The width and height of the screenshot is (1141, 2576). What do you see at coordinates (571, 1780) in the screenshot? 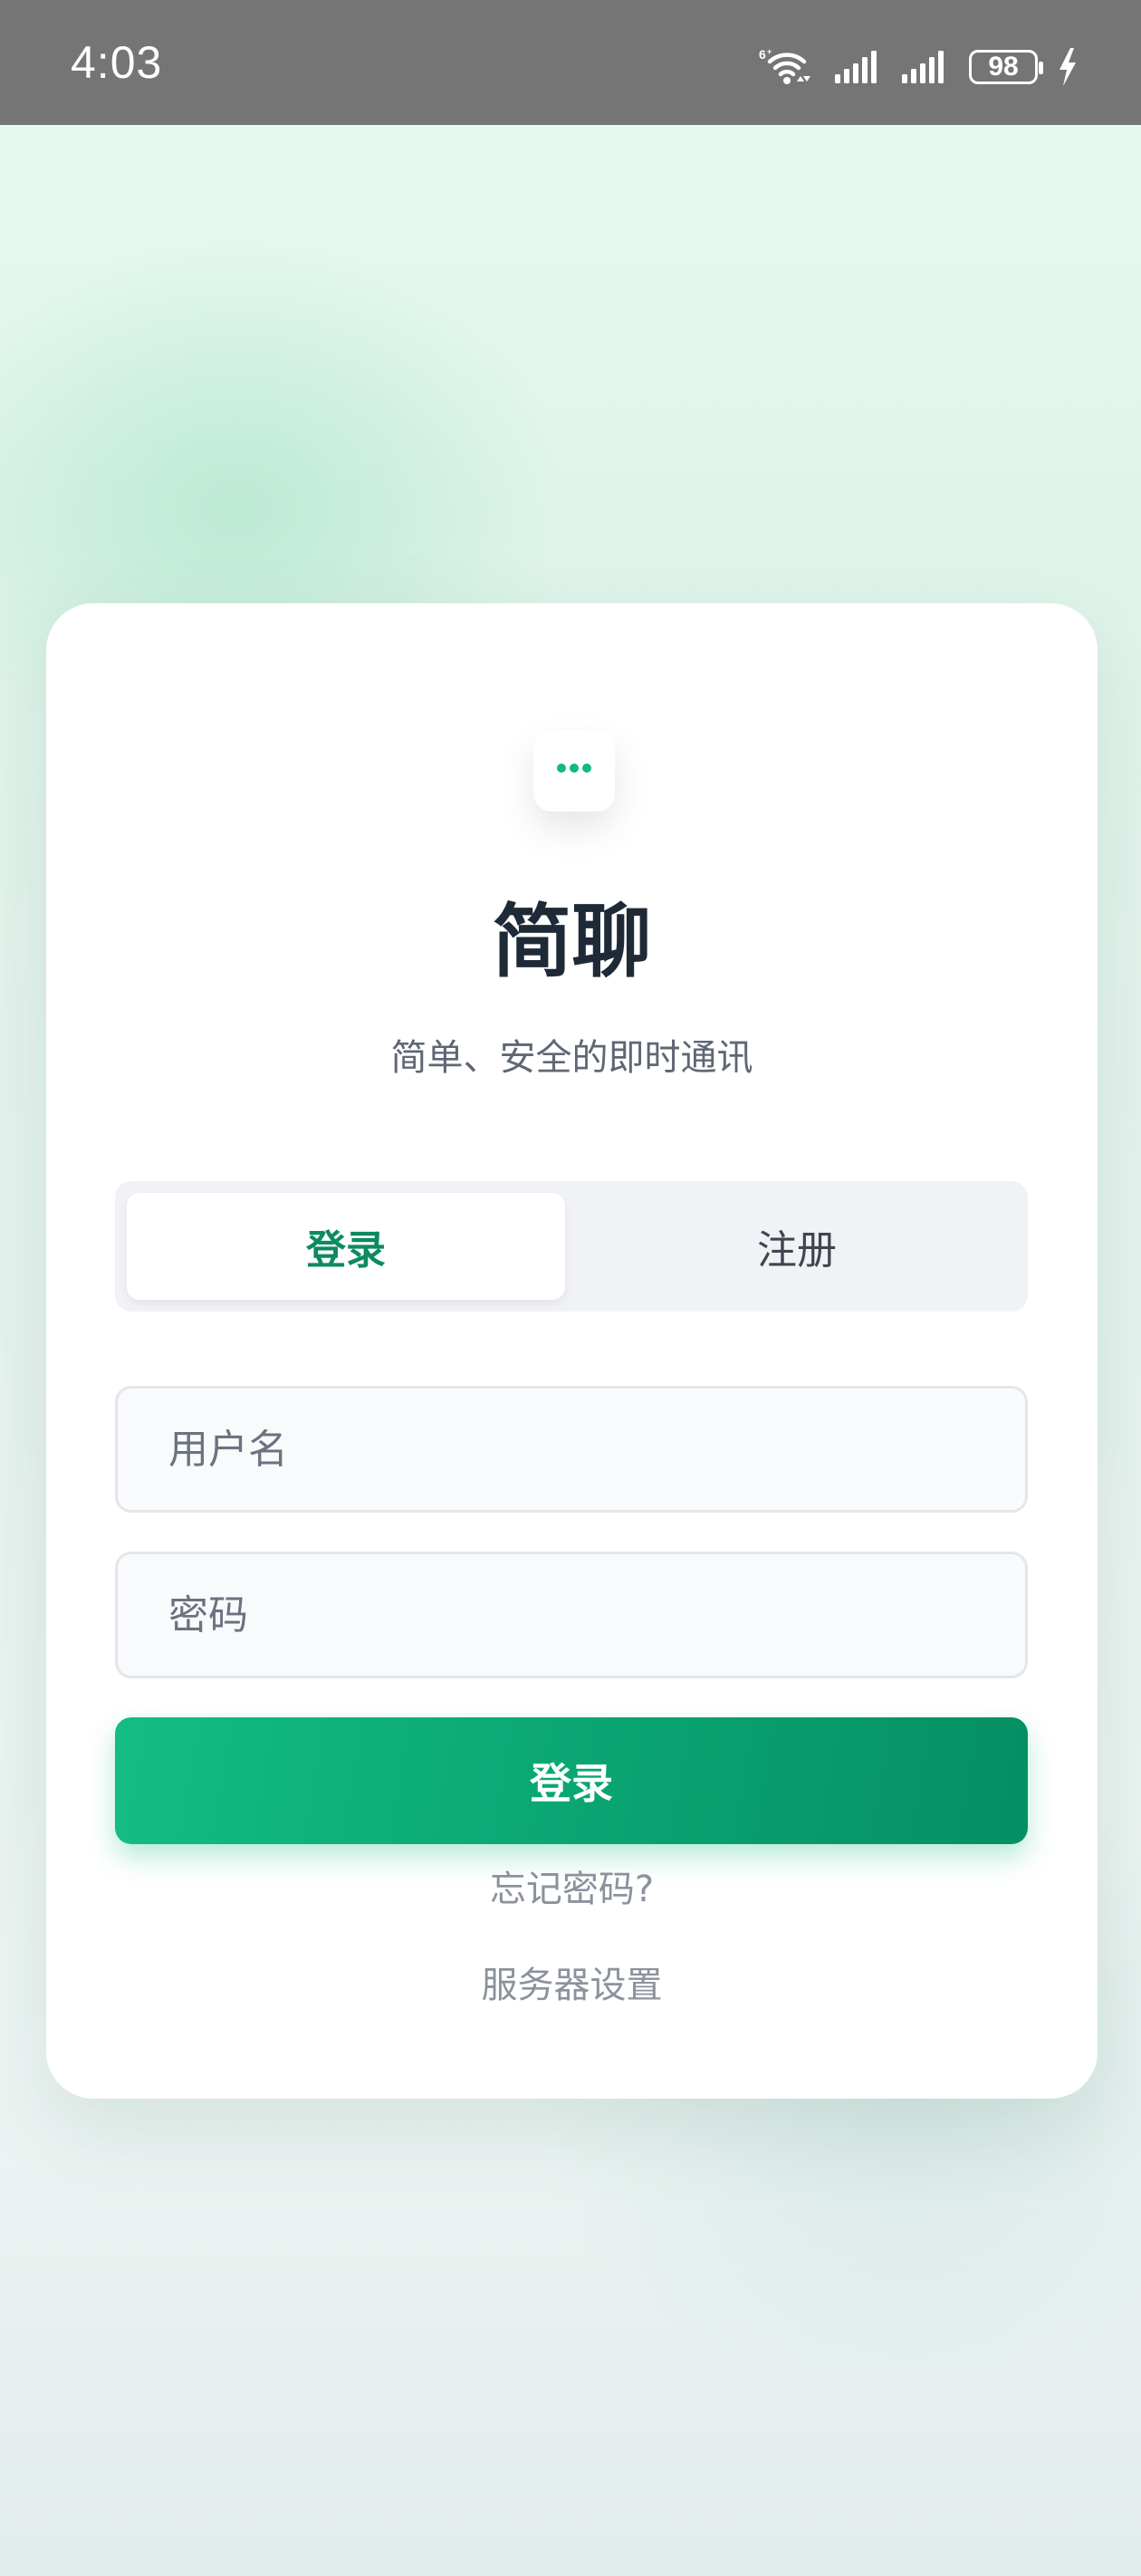
I see `login-button: 登录` at bounding box center [571, 1780].